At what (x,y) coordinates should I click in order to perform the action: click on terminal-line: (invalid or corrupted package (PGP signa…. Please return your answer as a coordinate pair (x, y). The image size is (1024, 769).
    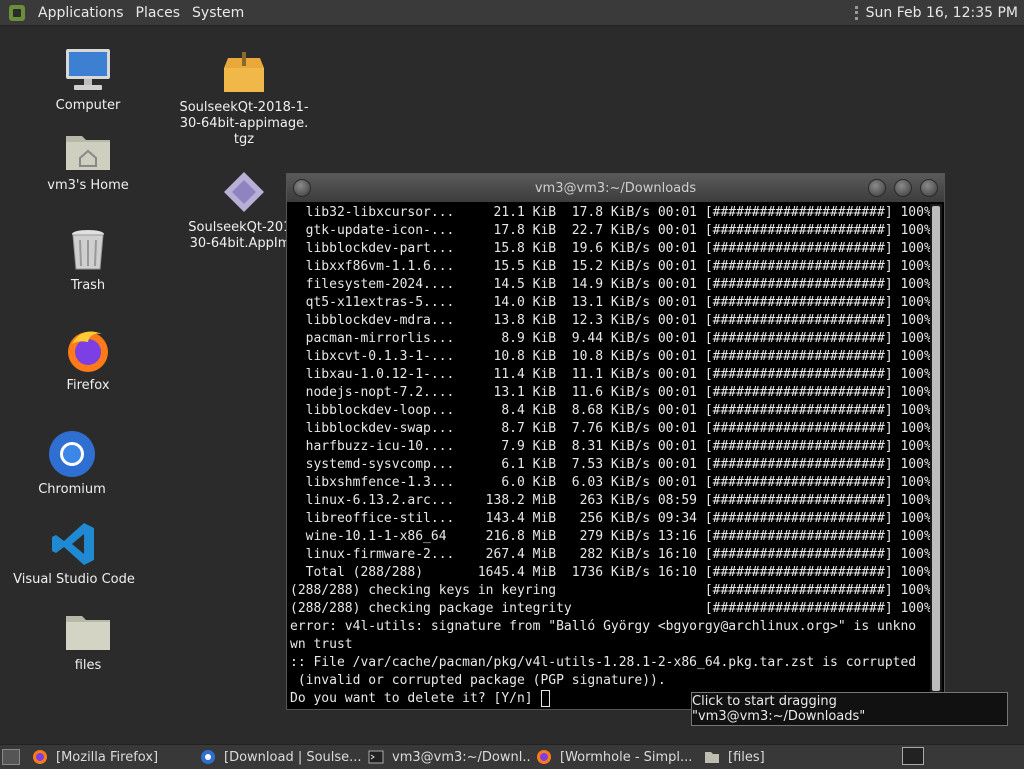
    Looking at the image, I should click on (478, 680).